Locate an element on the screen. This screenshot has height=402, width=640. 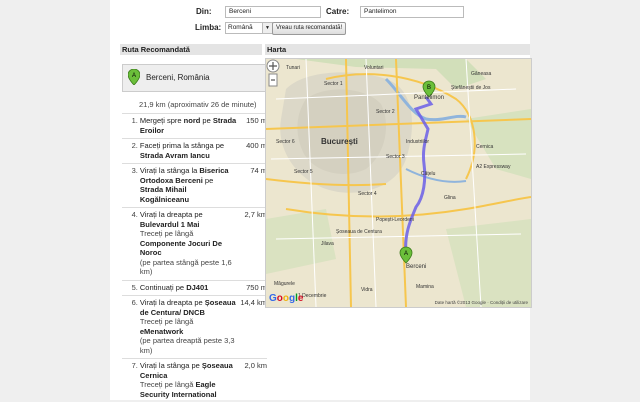
language-select: Română ▼ is located at coordinates (249, 28).